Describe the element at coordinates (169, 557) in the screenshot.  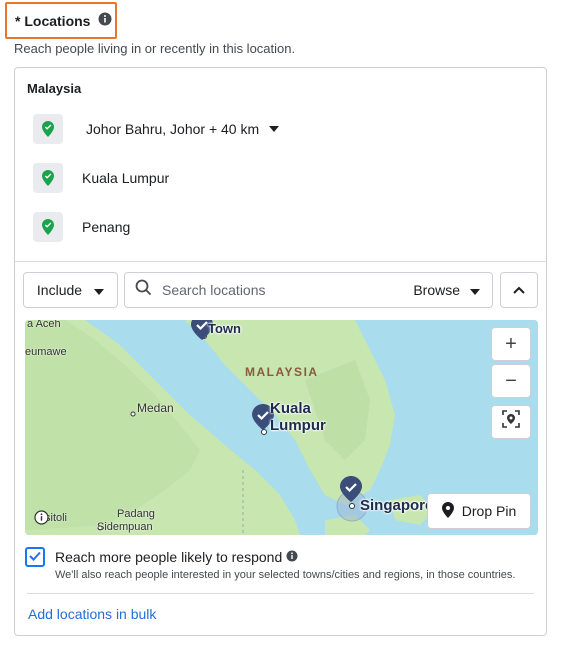
I see `reach-more-text: Reach more people likely to respond` at that location.